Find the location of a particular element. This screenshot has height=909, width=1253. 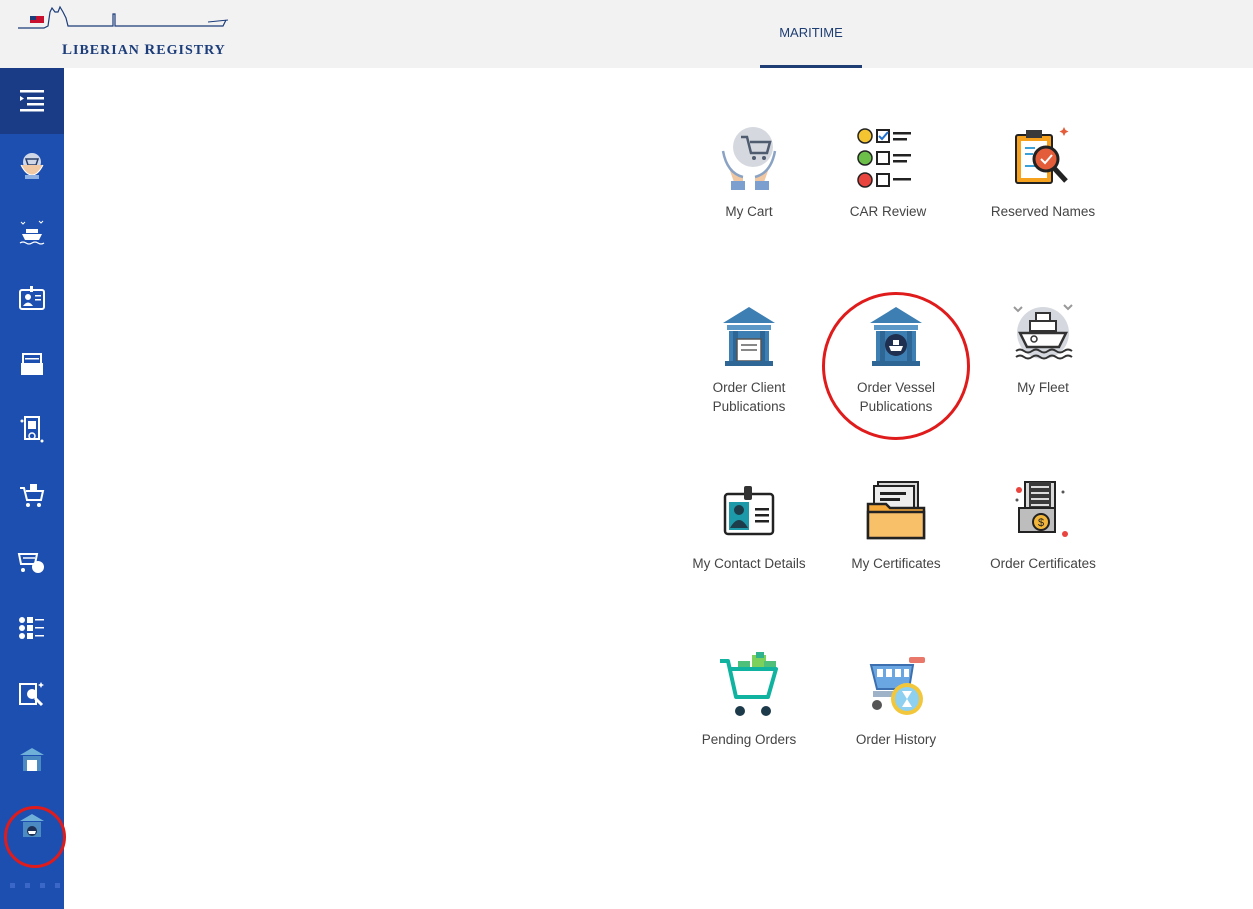

sidebar-item-client-publications is located at coordinates (32, 760).